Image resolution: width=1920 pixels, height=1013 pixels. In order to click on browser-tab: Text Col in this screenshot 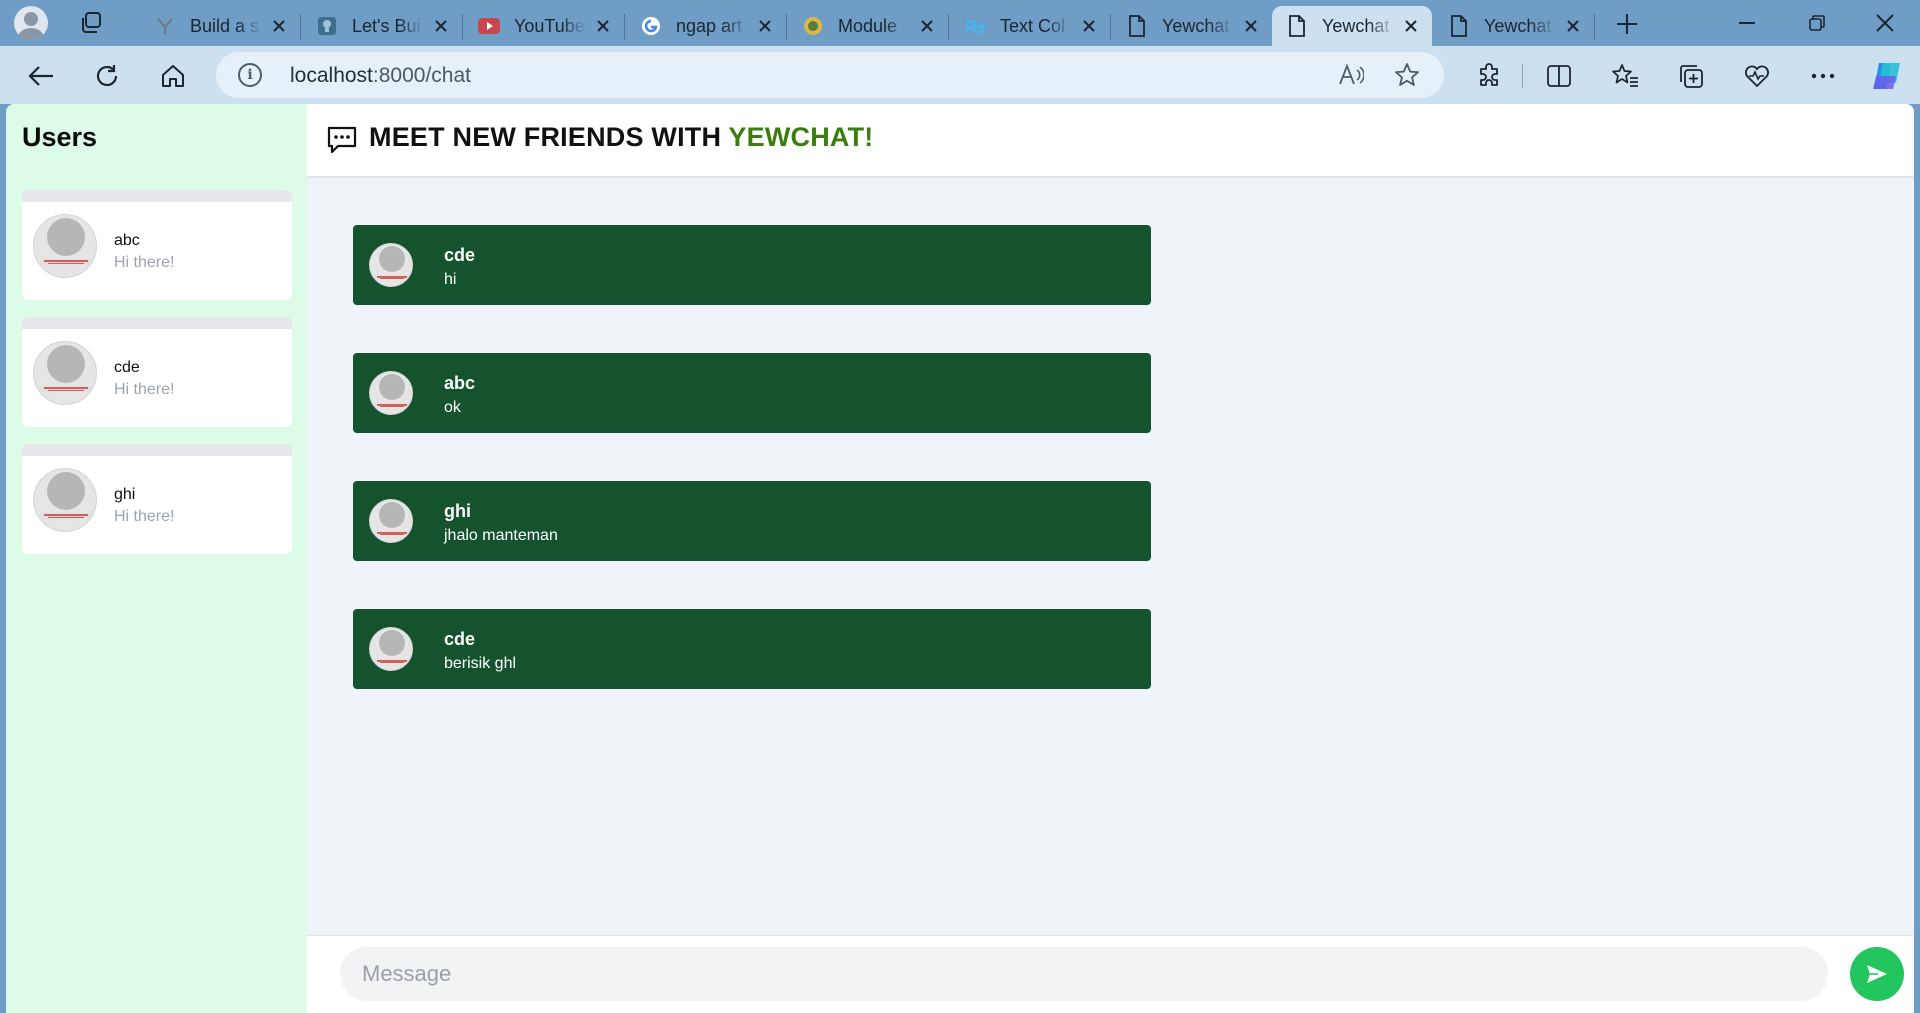, I will do `click(1030, 26)`.